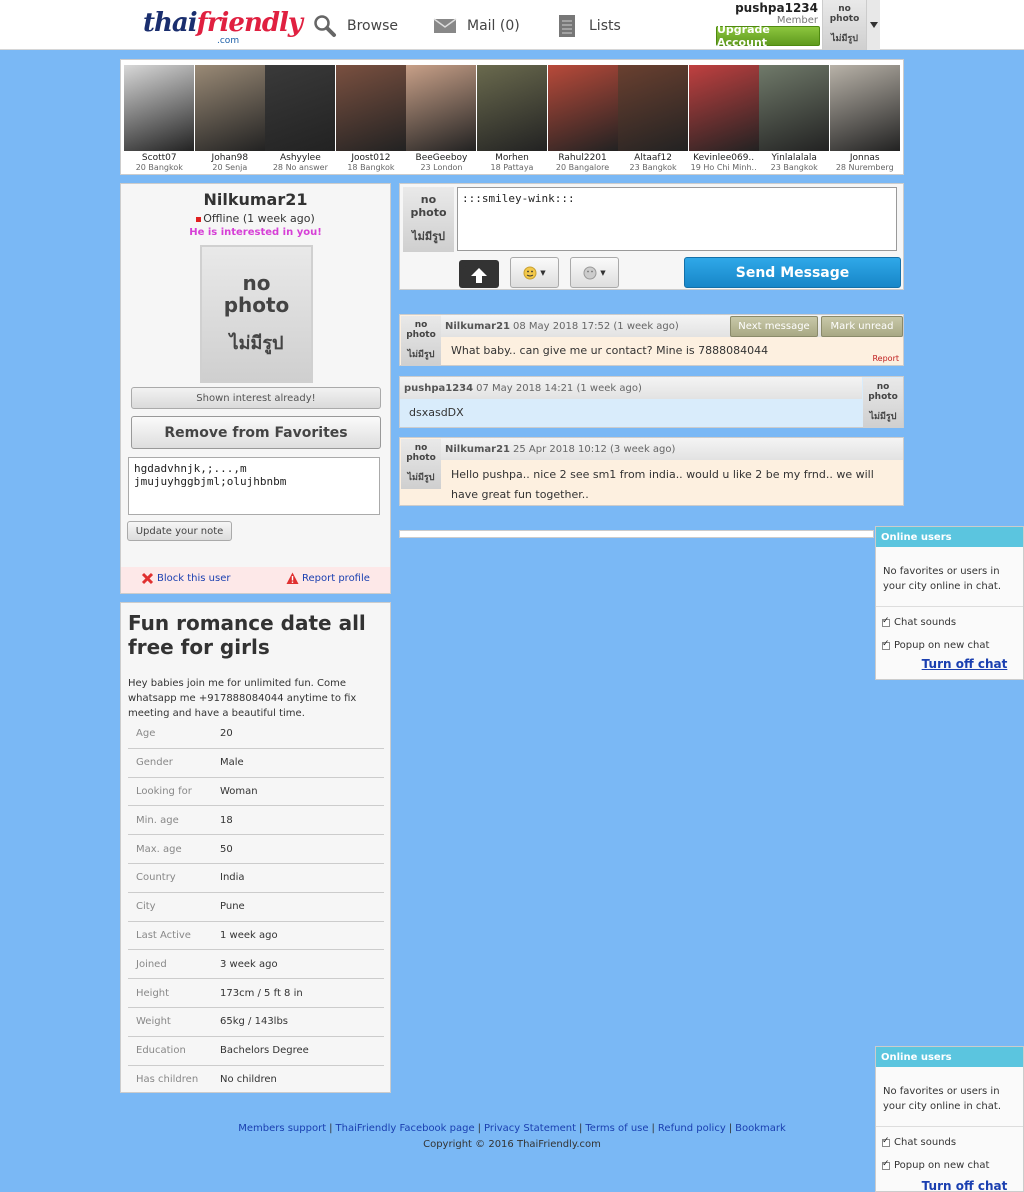  I want to click on featured-user: Joost012 18 Bangkok, so click(371, 119).